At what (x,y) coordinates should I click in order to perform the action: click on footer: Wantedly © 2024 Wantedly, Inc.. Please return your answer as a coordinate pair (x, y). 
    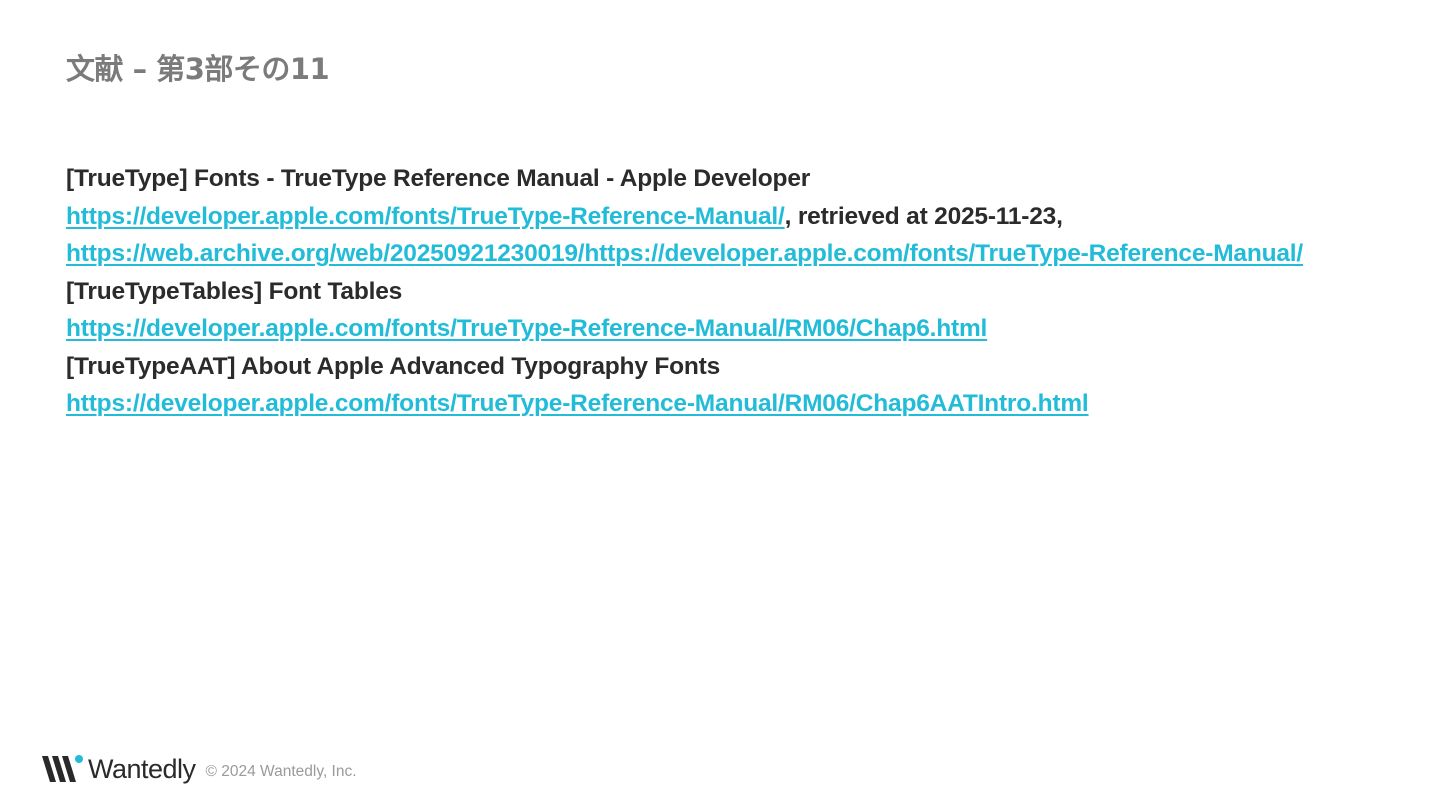
    Looking at the image, I should click on (199, 769).